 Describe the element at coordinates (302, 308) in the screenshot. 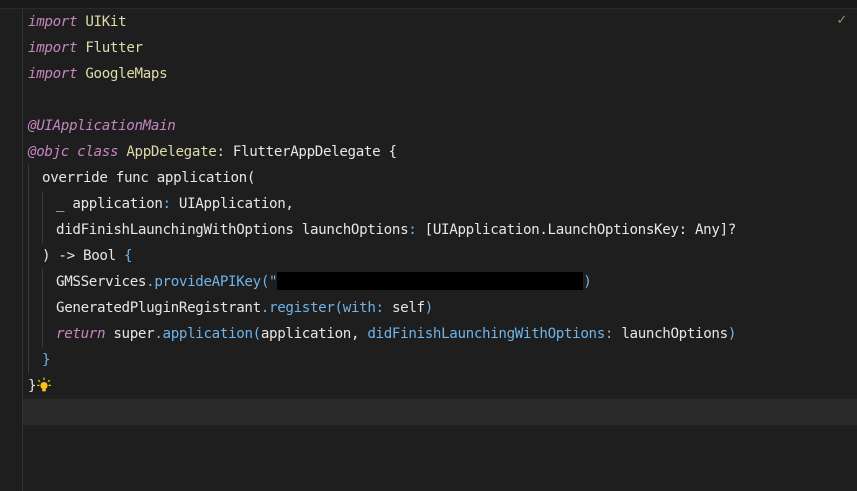

I see `method-name: register` at that location.